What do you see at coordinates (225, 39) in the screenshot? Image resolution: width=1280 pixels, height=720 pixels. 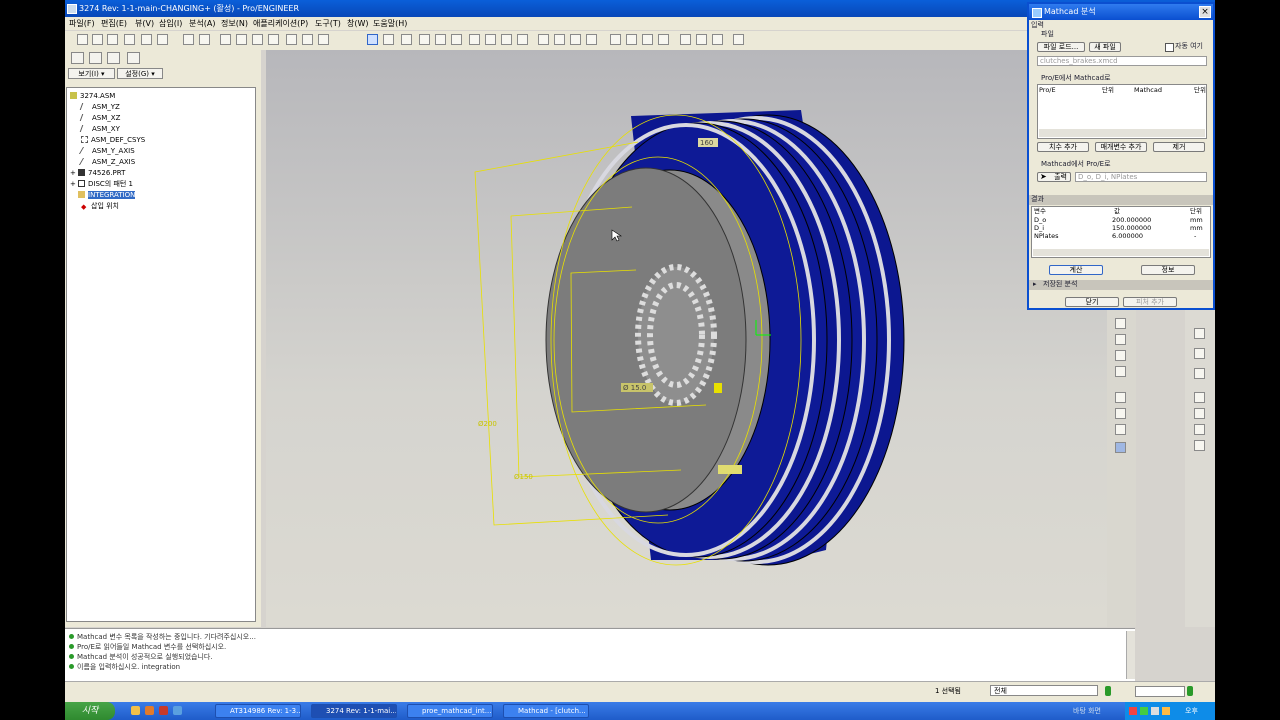 I see `cut-icon` at bounding box center [225, 39].